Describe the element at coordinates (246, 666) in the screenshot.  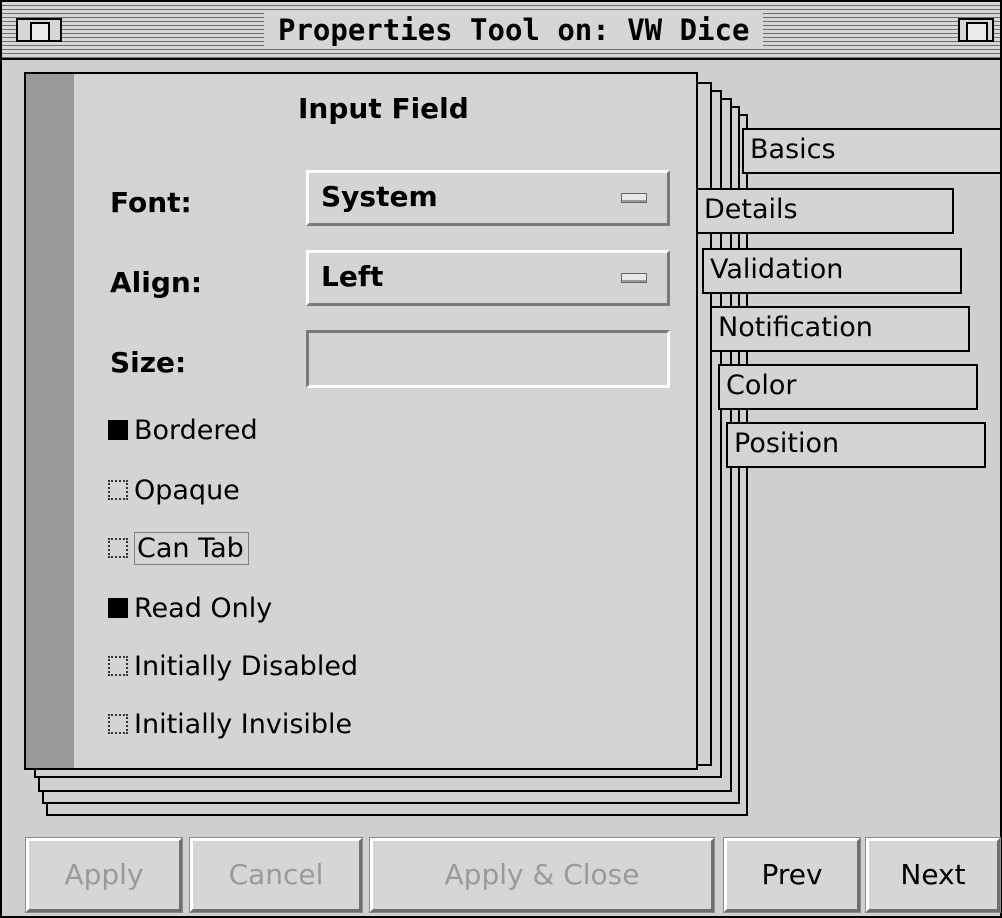
I see `checkbox-label: Initially Disabled` at that location.